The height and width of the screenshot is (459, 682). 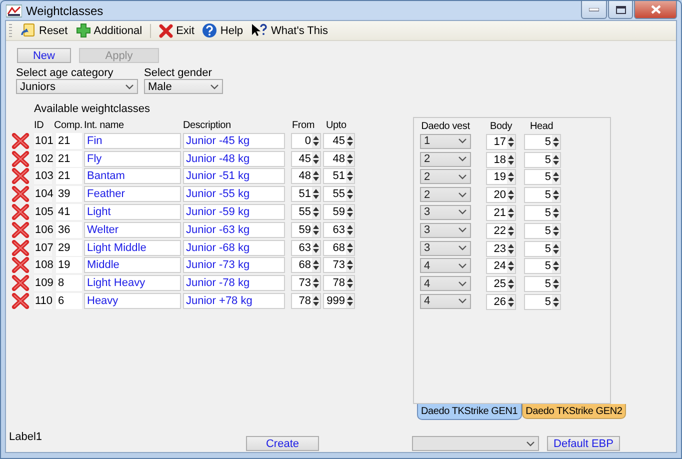 I want to click on name-field: Welter, so click(x=132, y=230).